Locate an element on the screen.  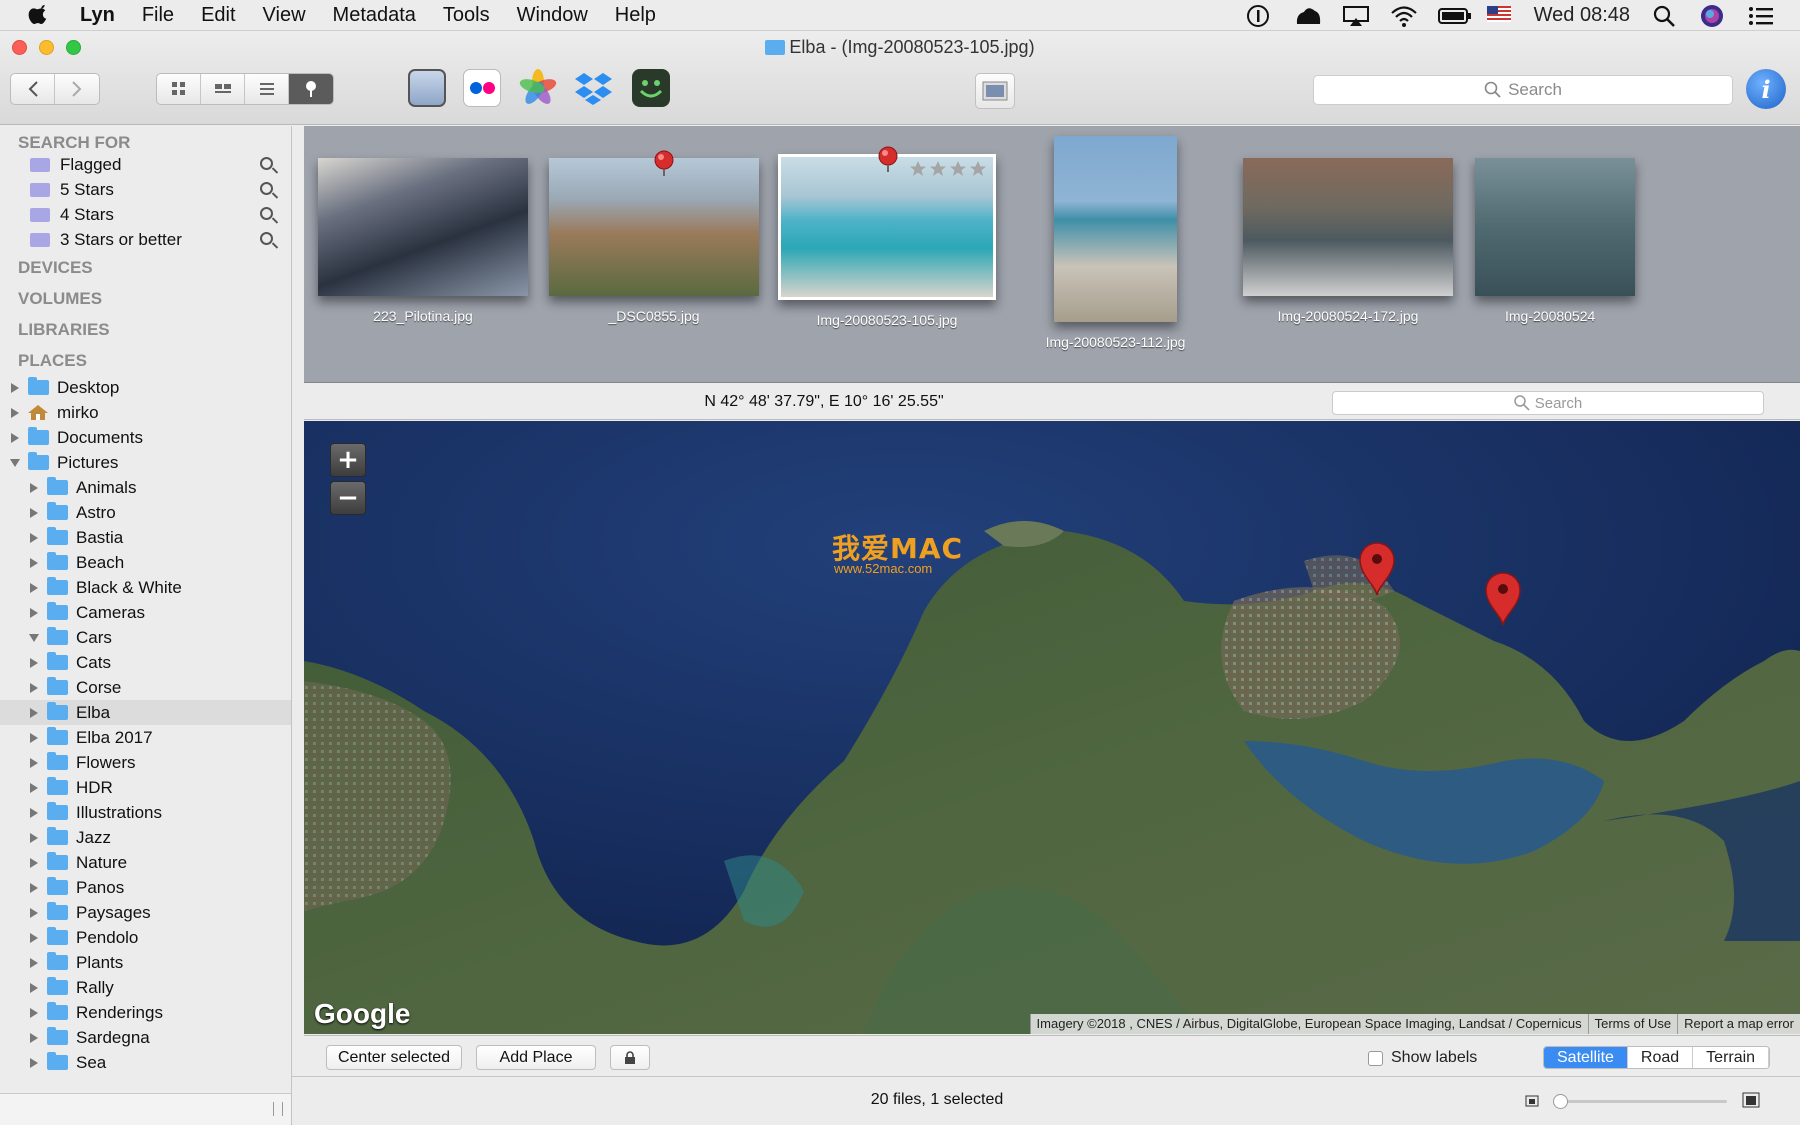
terms-of-use-link: Terms of Use is located at coordinates (1632, 1024).